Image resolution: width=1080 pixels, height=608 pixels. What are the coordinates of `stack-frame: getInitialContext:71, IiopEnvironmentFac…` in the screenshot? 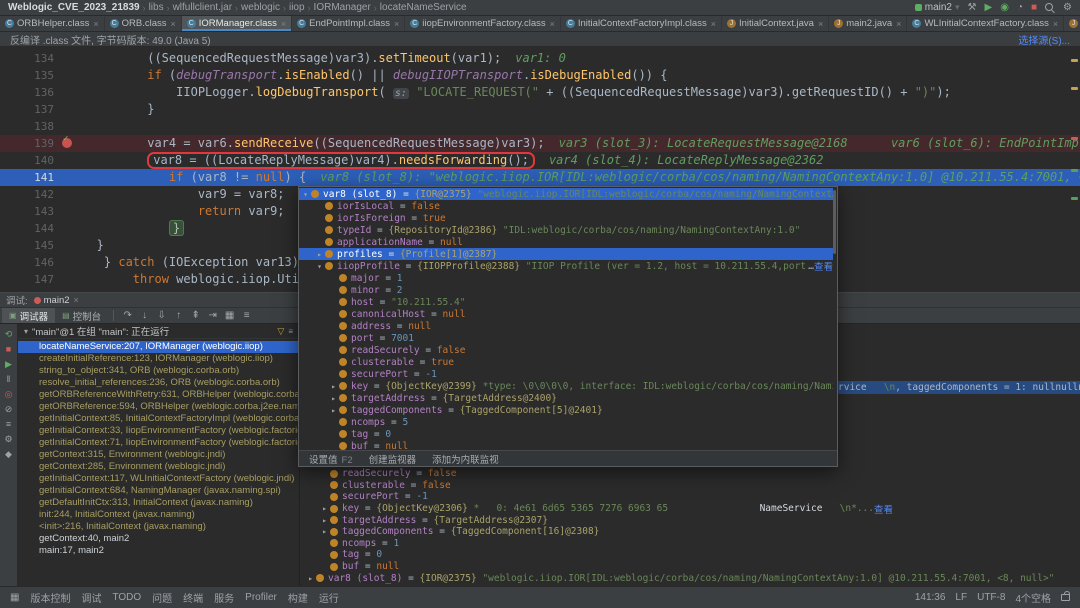 It's located at (158, 443).